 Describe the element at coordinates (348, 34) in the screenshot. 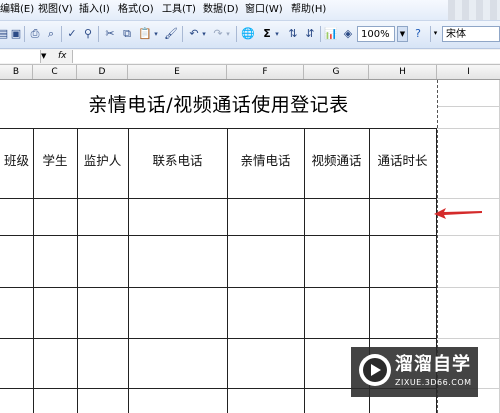

I see `drawing-icon: ◈` at that location.